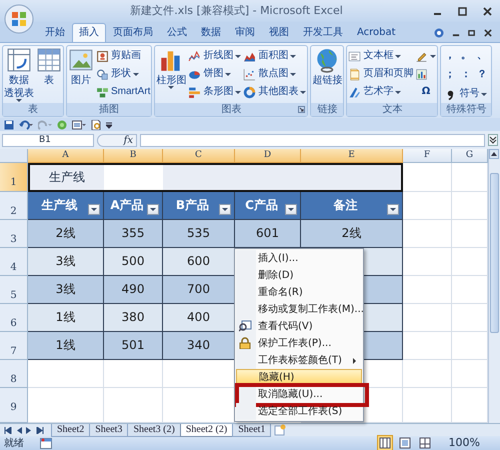 The width and height of the screenshot is (500, 450). I want to click on line-chart-icon, so click(195, 56).